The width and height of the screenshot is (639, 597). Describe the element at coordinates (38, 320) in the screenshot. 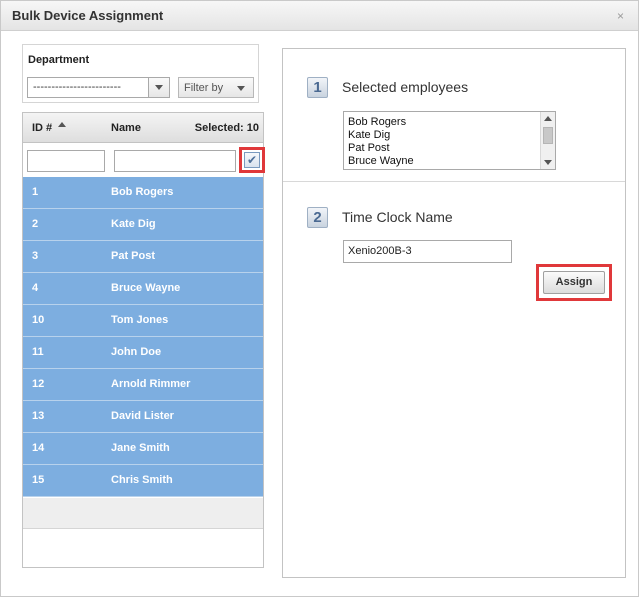

I see `row-id: 10` at that location.